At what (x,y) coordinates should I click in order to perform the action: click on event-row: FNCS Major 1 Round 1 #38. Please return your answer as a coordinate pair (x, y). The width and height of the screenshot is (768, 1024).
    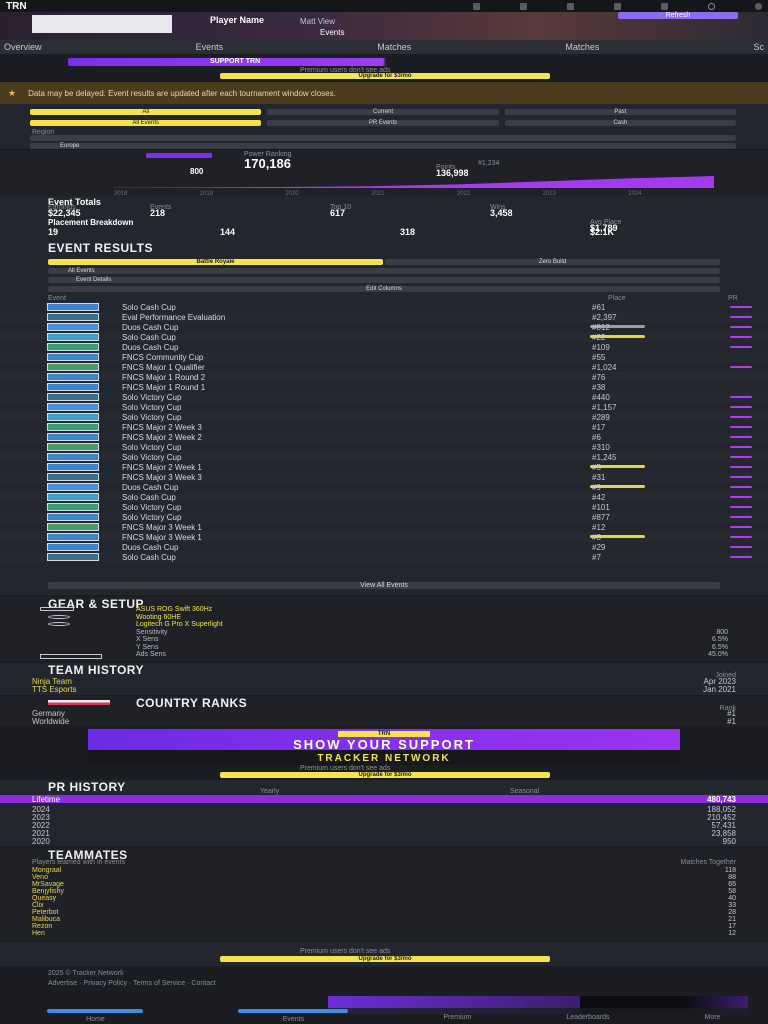
    Looking at the image, I should click on (384, 387).